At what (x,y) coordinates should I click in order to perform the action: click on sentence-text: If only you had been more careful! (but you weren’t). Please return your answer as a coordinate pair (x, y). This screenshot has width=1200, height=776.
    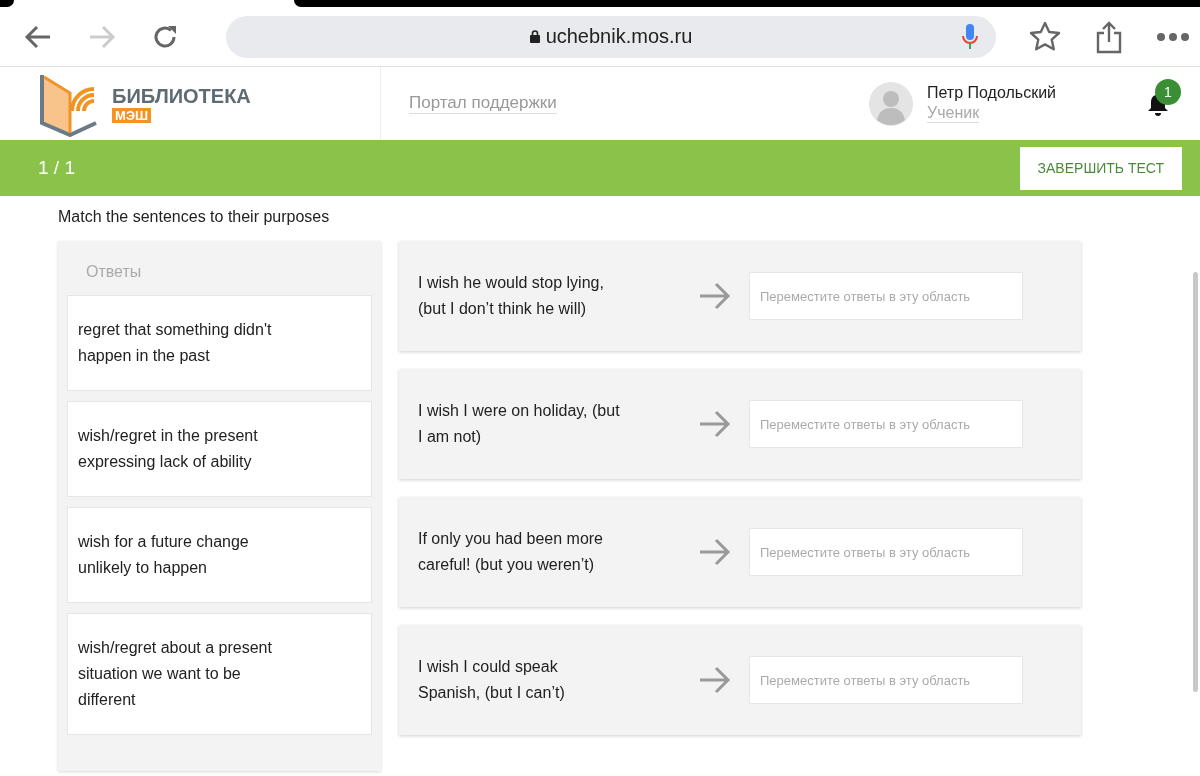
    Looking at the image, I should click on (511, 552).